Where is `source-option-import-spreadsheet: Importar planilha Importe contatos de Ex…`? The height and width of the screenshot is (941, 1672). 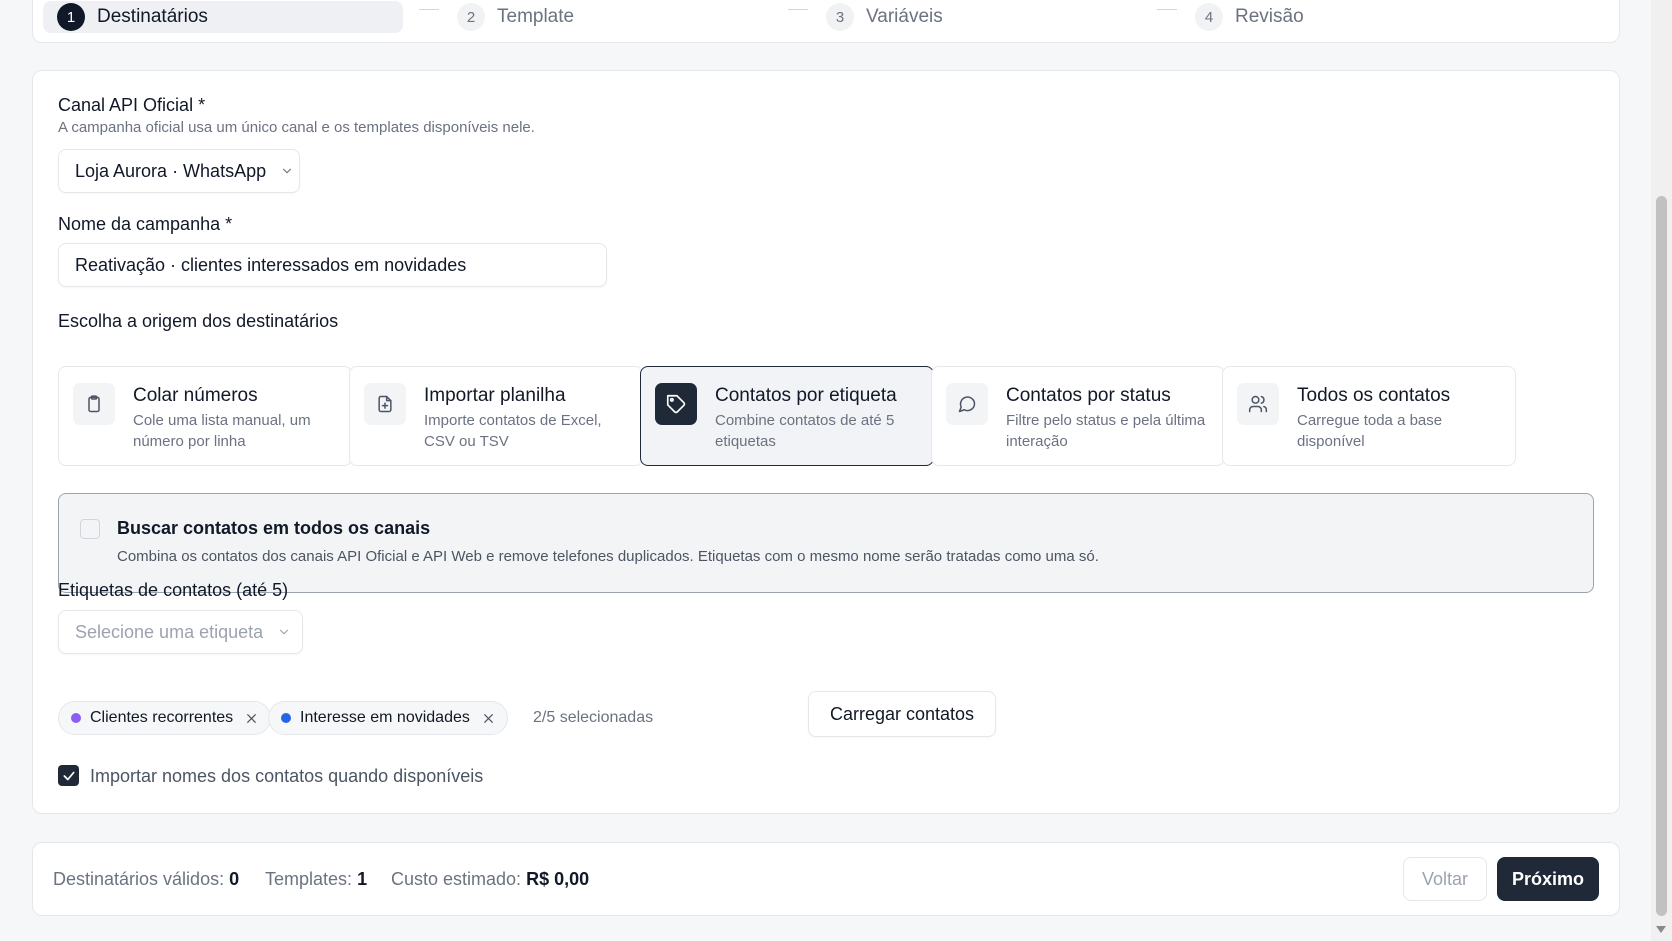 source-option-import-spreadsheet: Importar planilha Importe contatos de Ex… is located at coordinates (496, 416).